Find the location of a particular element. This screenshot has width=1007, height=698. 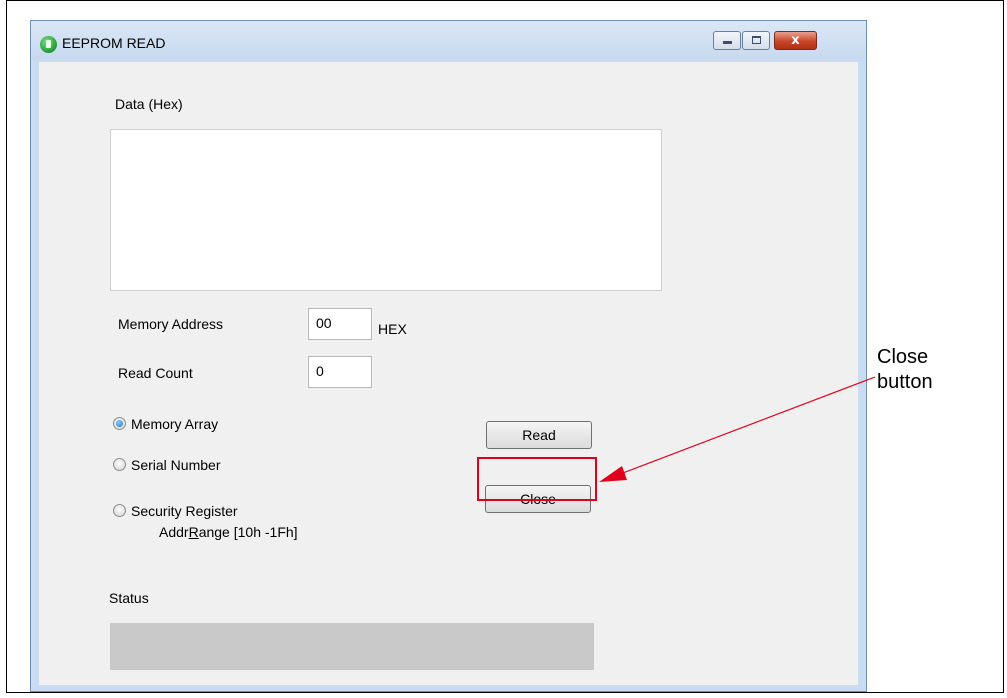

status-label: Status is located at coordinates (129, 598).